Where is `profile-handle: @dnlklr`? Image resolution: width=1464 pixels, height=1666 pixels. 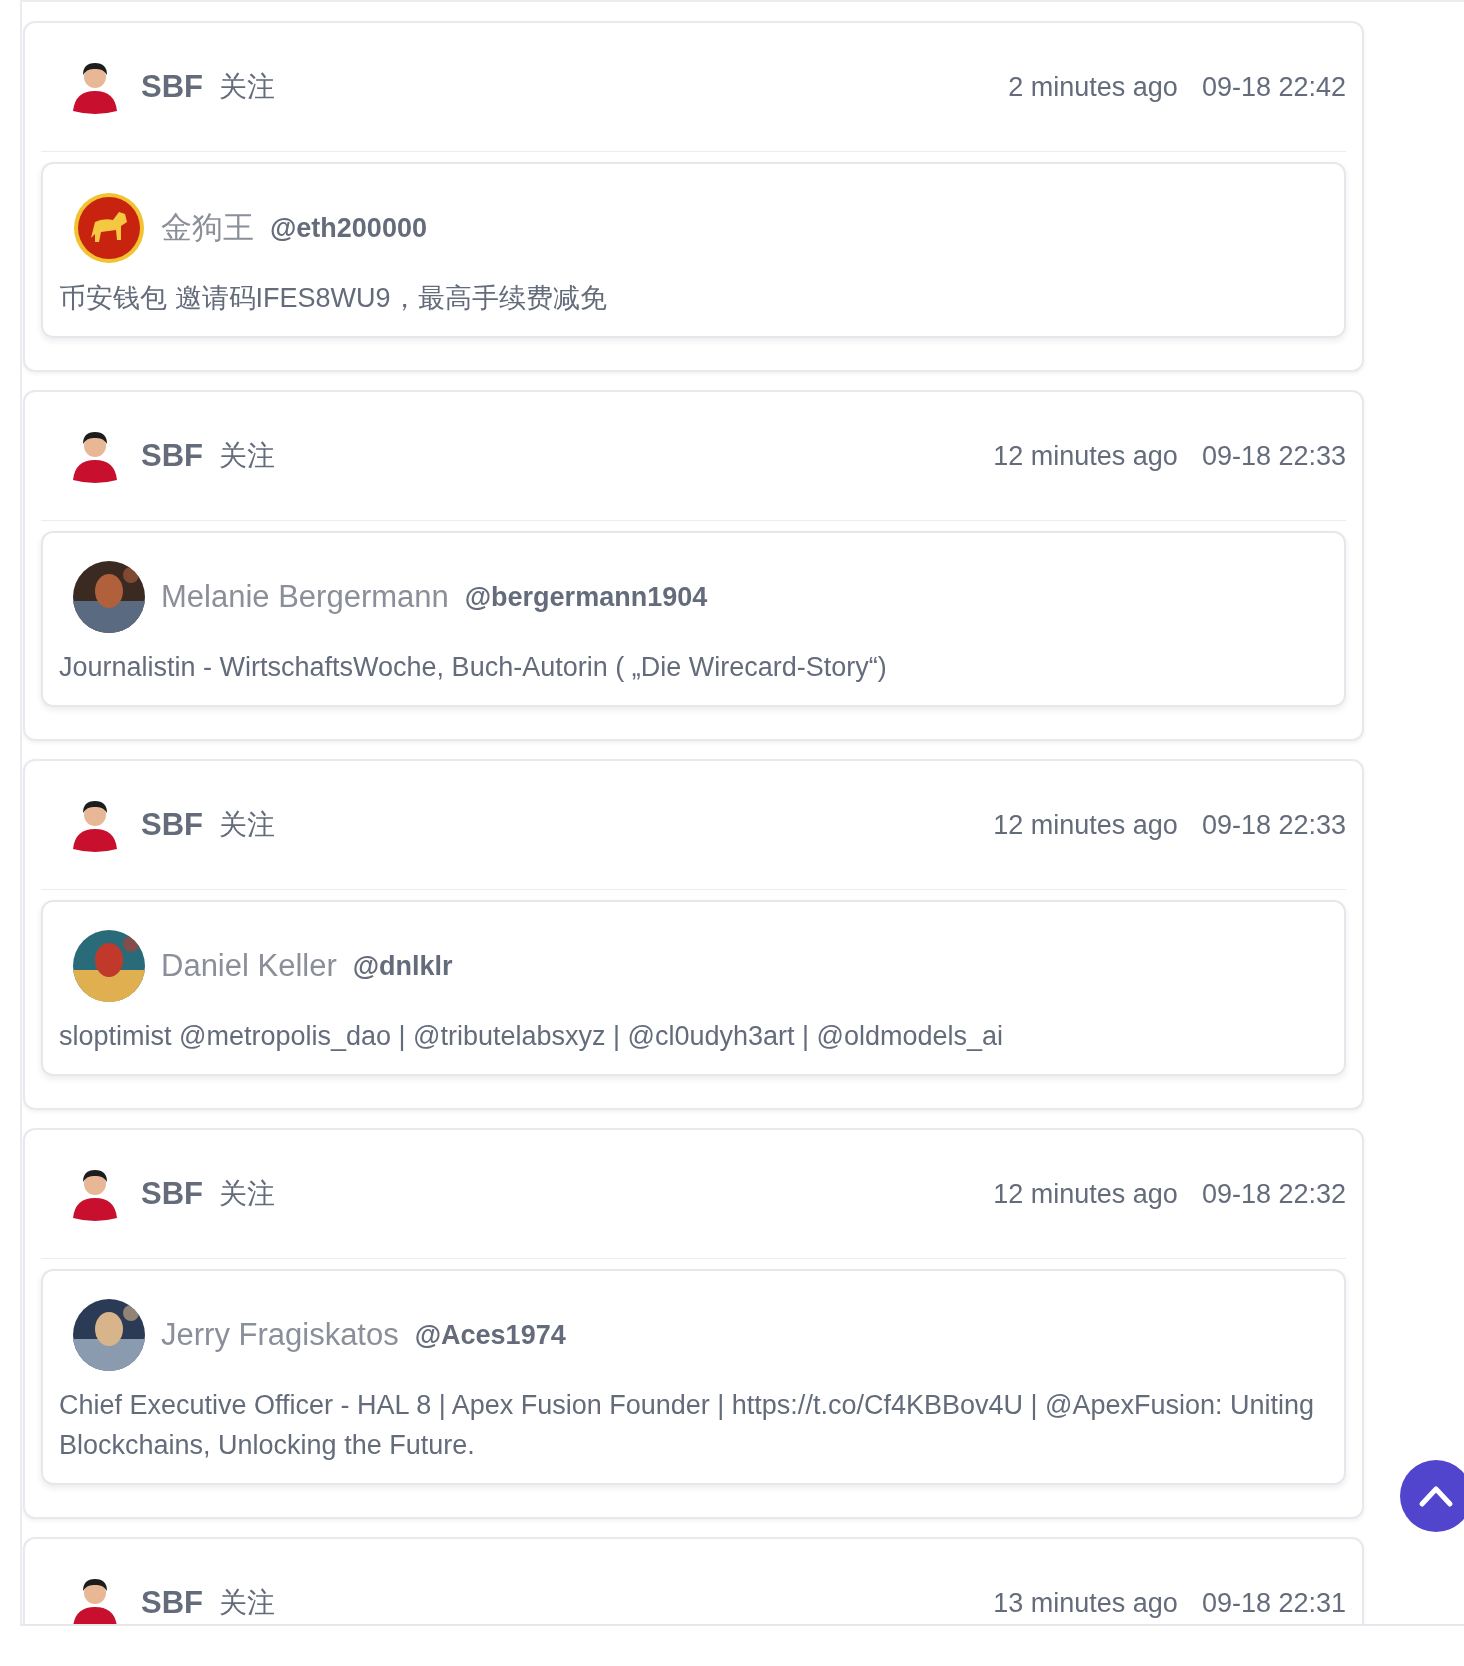 profile-handle: @dnlklr is located at coordinates (402, 966).